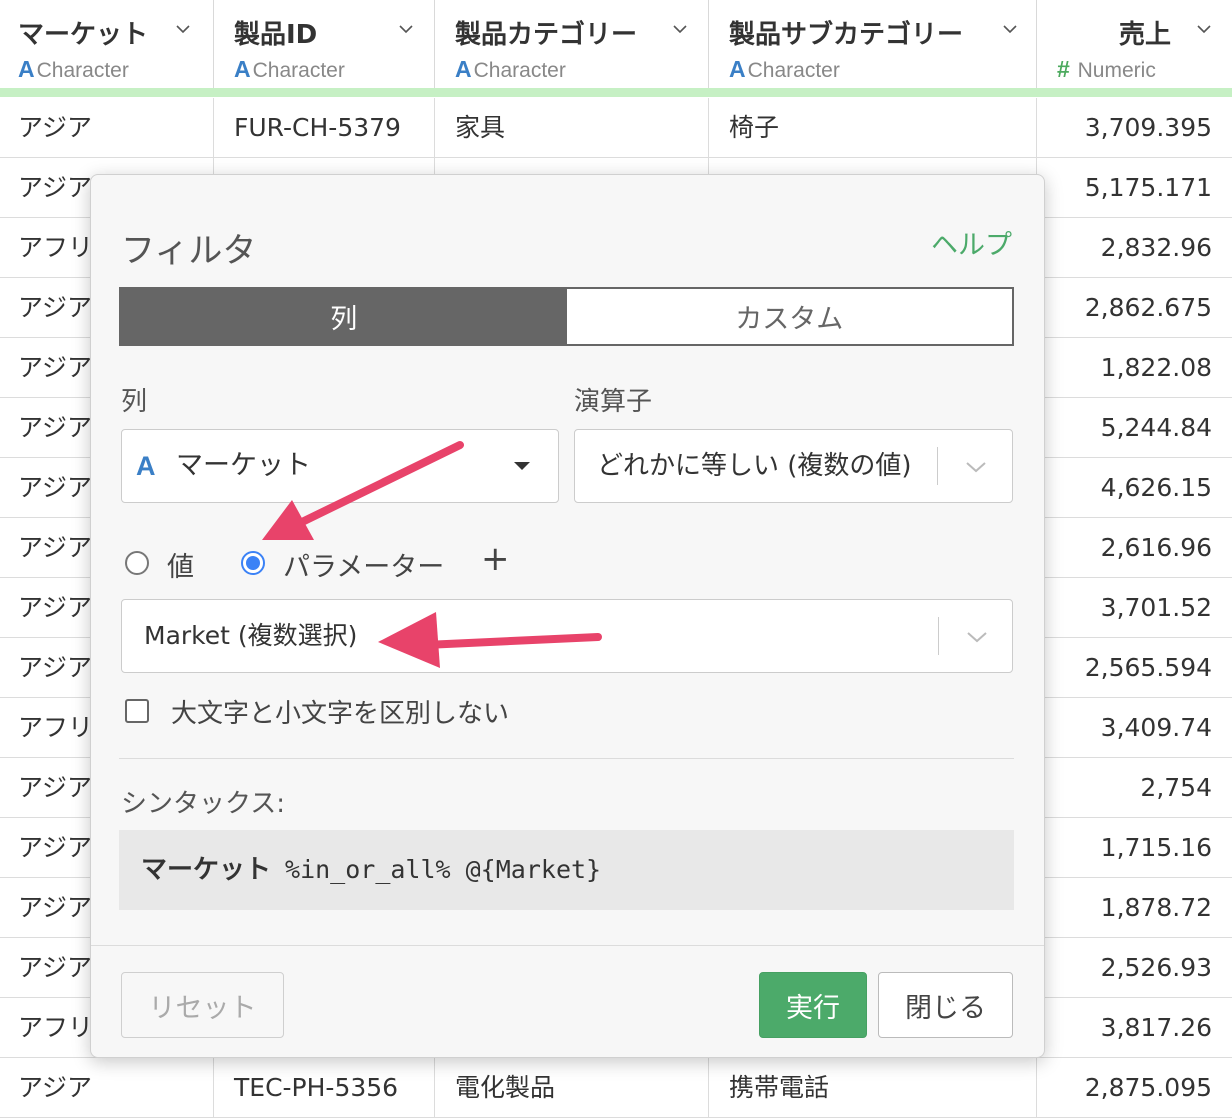 The image size is (1232, 1118). Describe the element at coordinates (243, 465) in the screenshot. I see `column-select-value: マーケット` at that location.